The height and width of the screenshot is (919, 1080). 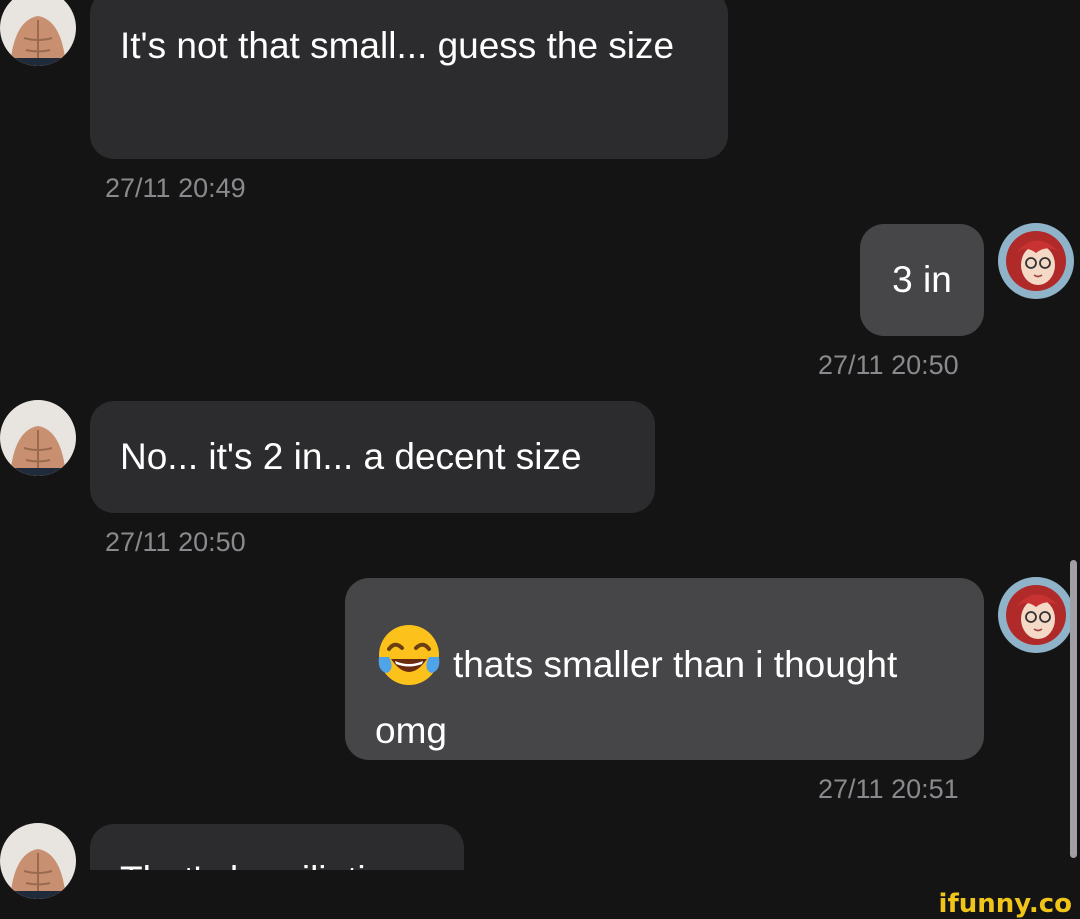 What do you see at coordinates (1005, 904) in the screenshot?
I see `watermark: ifunny.co` at bounding box center [1005, 904].